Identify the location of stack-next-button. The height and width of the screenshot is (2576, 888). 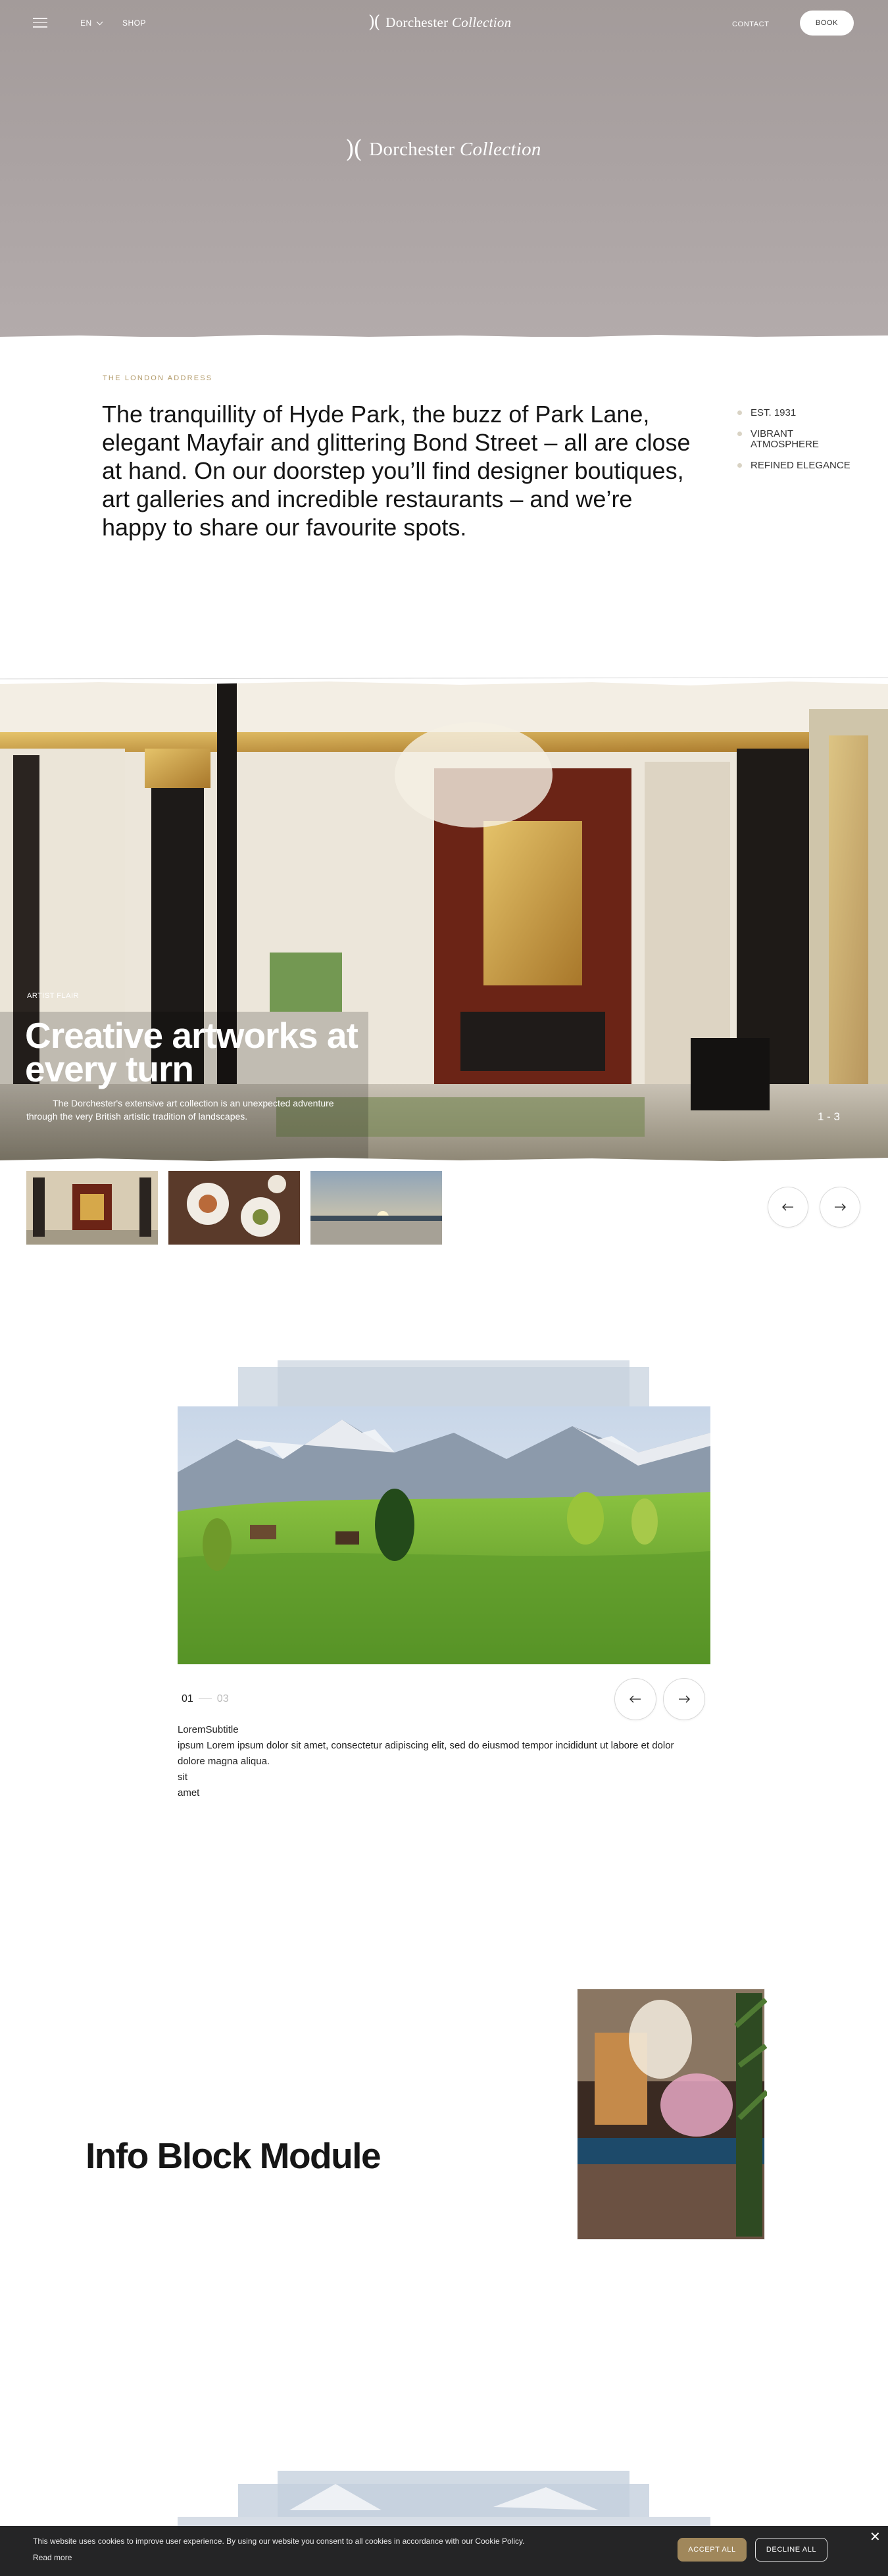
(684, 1699).